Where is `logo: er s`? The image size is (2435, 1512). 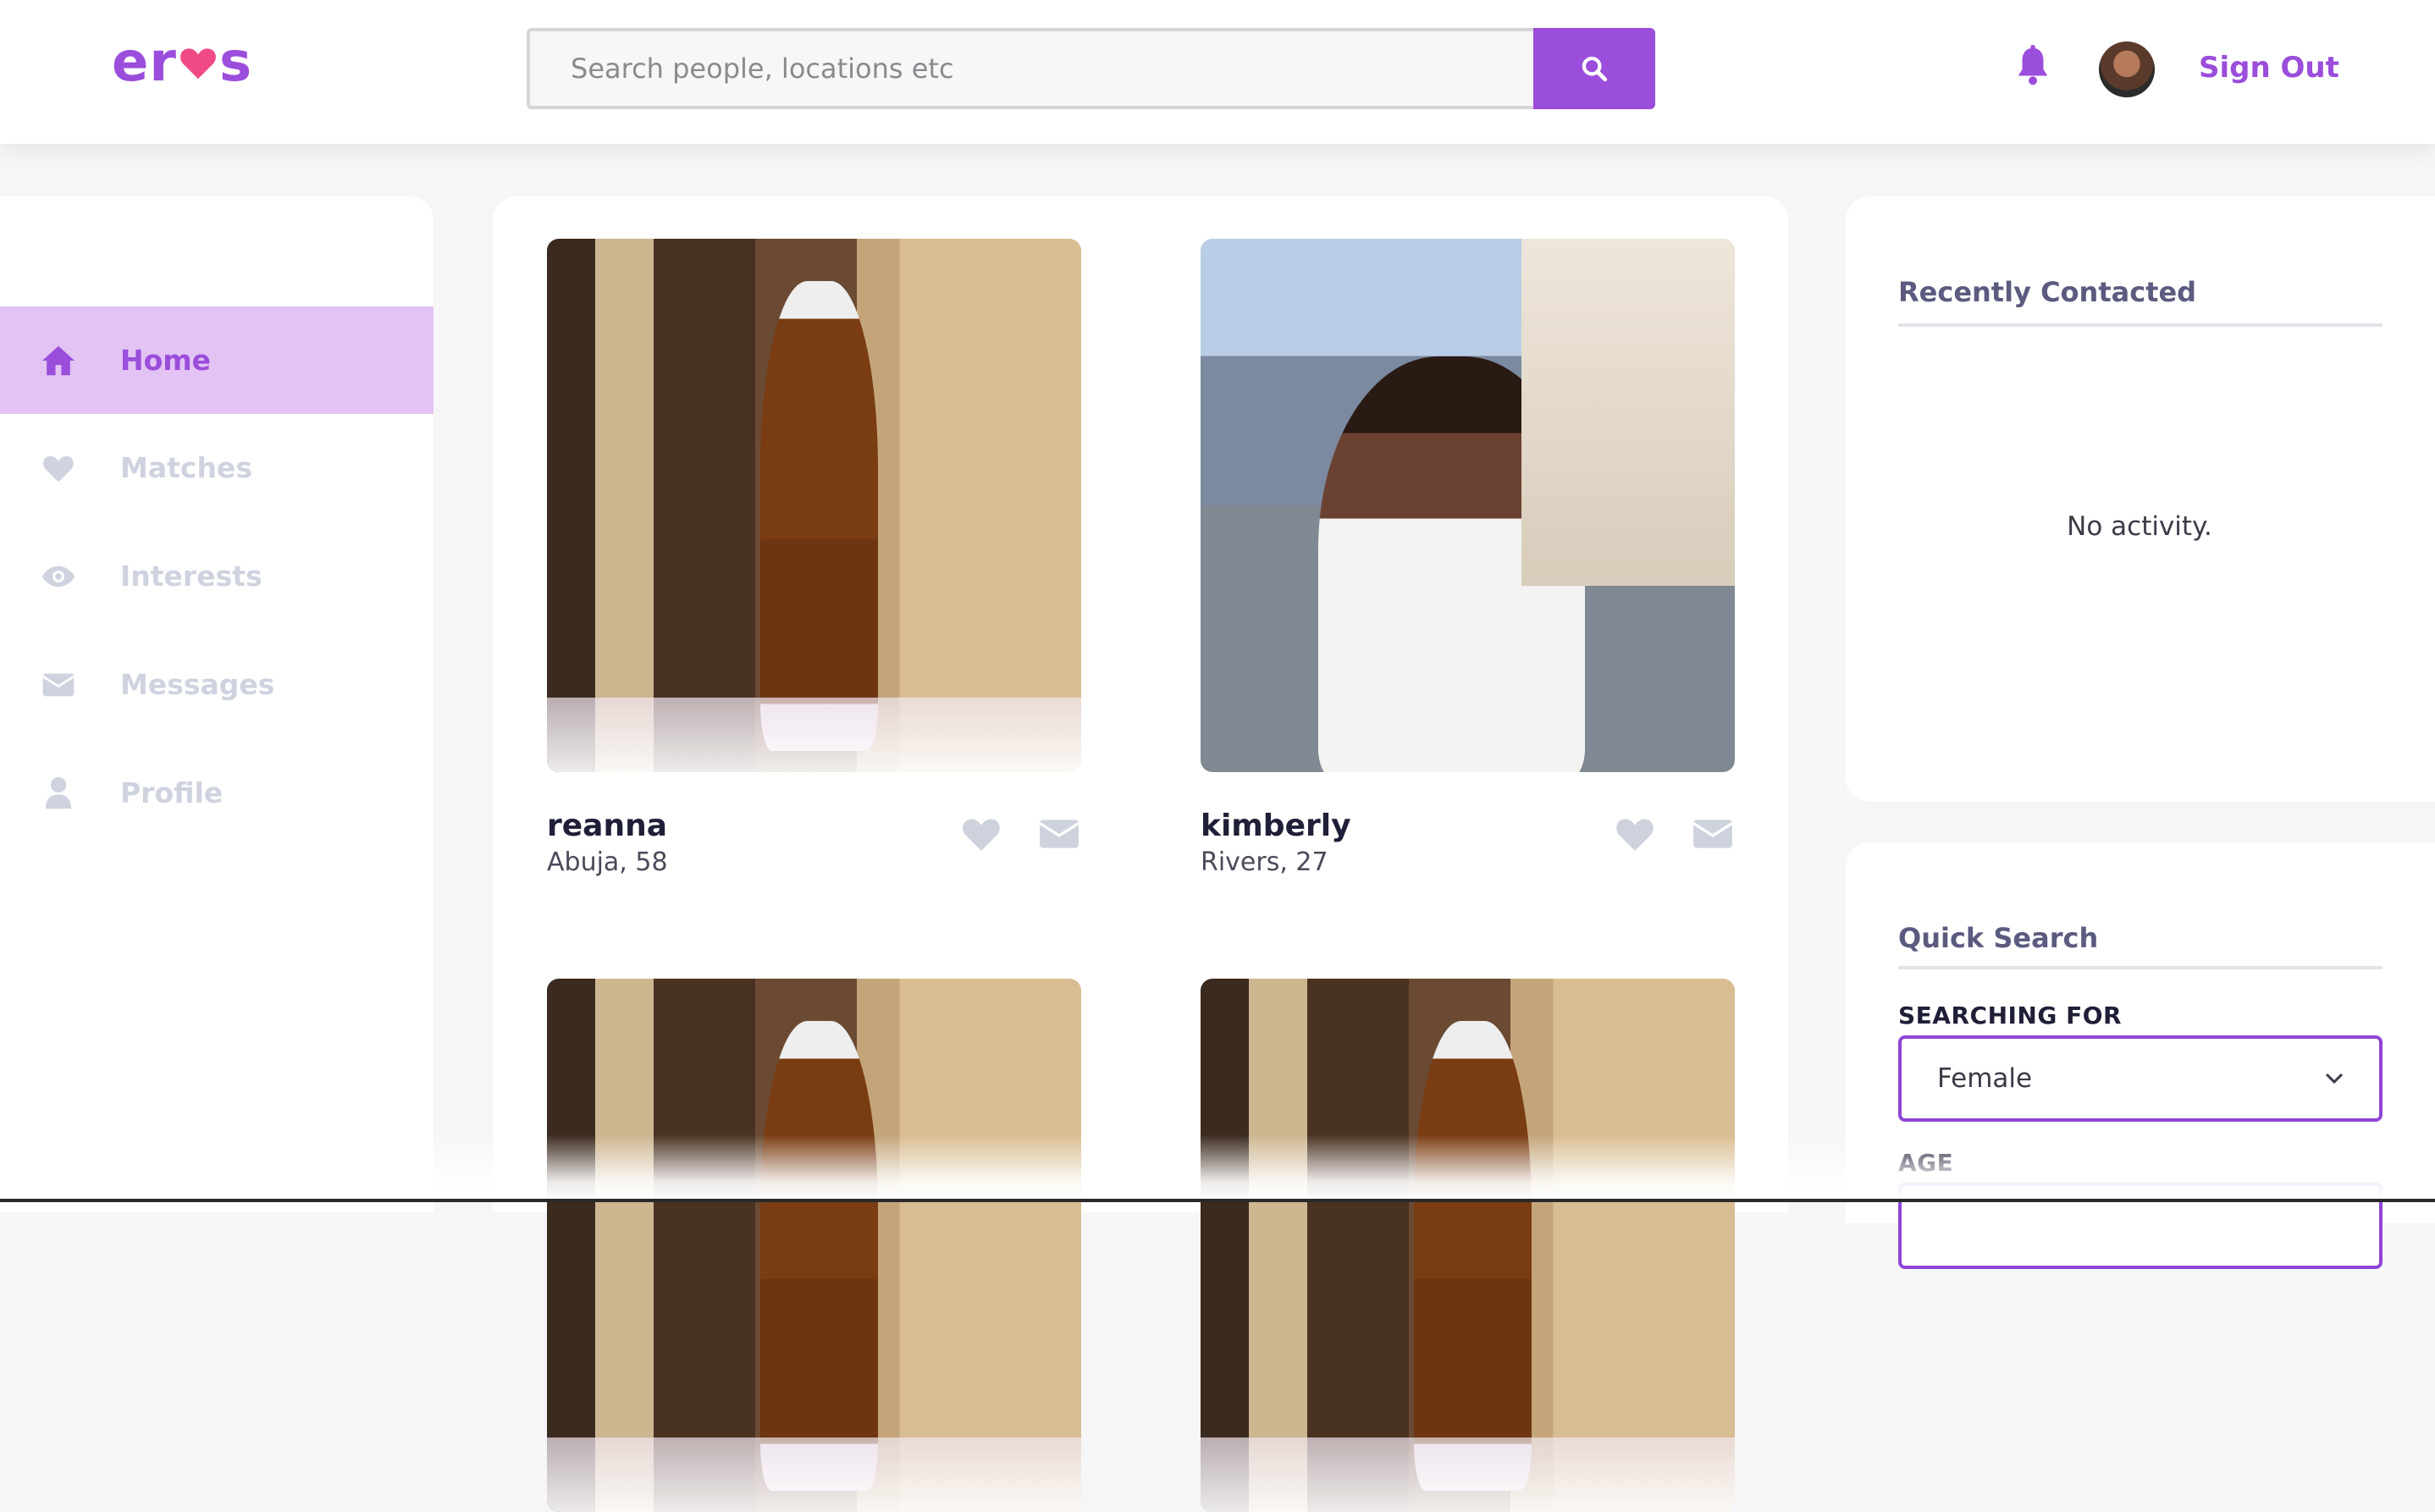 logo: er s is located at coordinates (182, 63).